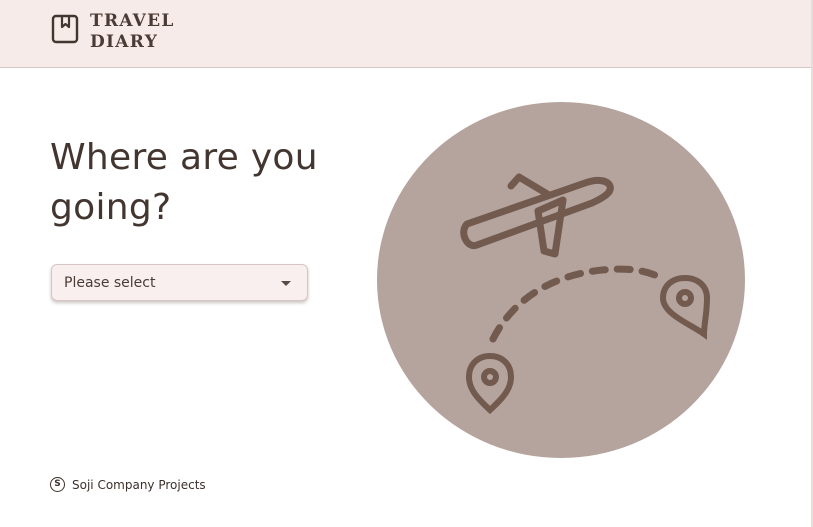 The width and height of the screenshot is (813, 527). I want to click on destination-select: Please select, so click(179, 282).